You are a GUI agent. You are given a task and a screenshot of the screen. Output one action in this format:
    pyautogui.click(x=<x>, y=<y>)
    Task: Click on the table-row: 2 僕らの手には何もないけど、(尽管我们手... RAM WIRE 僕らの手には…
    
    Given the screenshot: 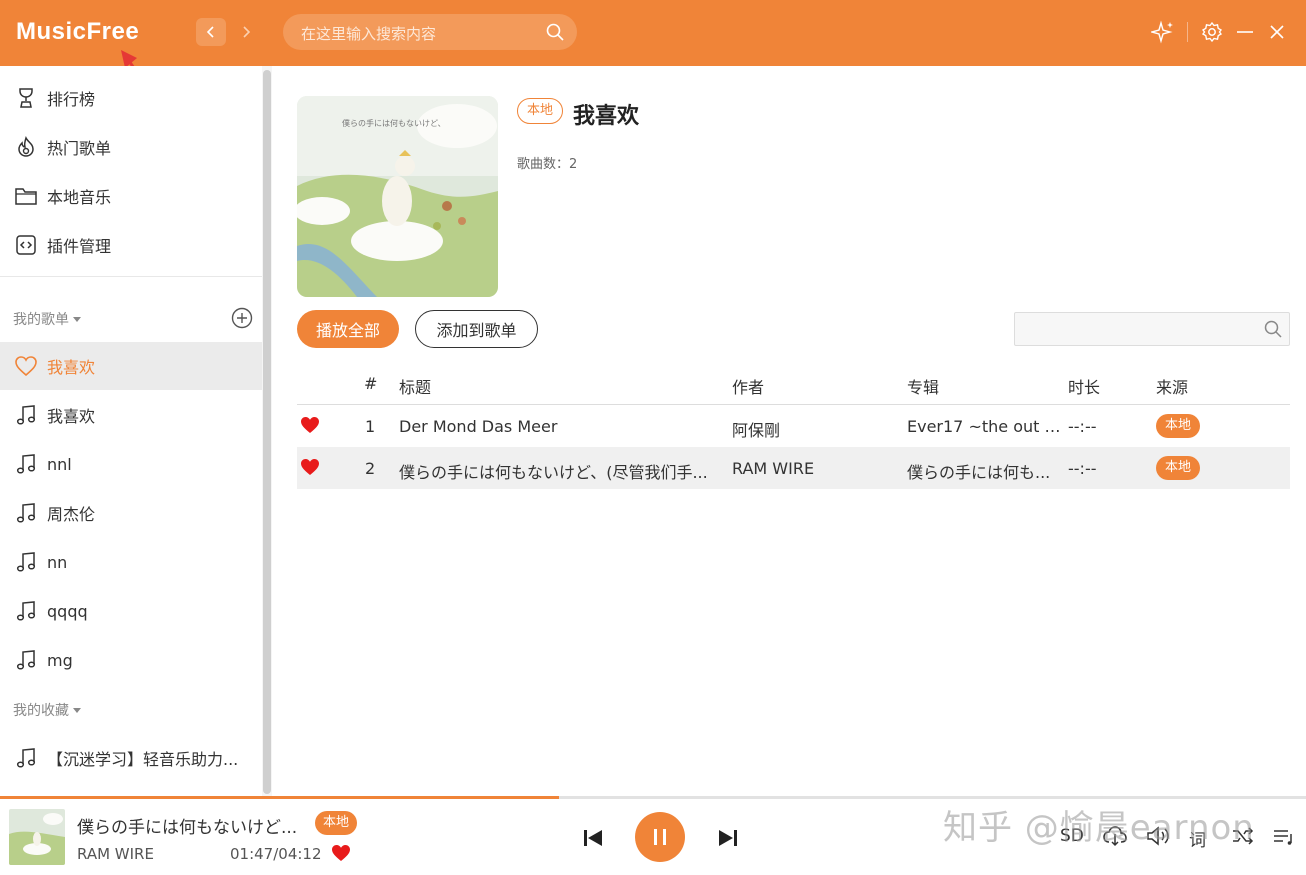 What is the action you would take?
    pyautogui.click(x=793, y=468)
    